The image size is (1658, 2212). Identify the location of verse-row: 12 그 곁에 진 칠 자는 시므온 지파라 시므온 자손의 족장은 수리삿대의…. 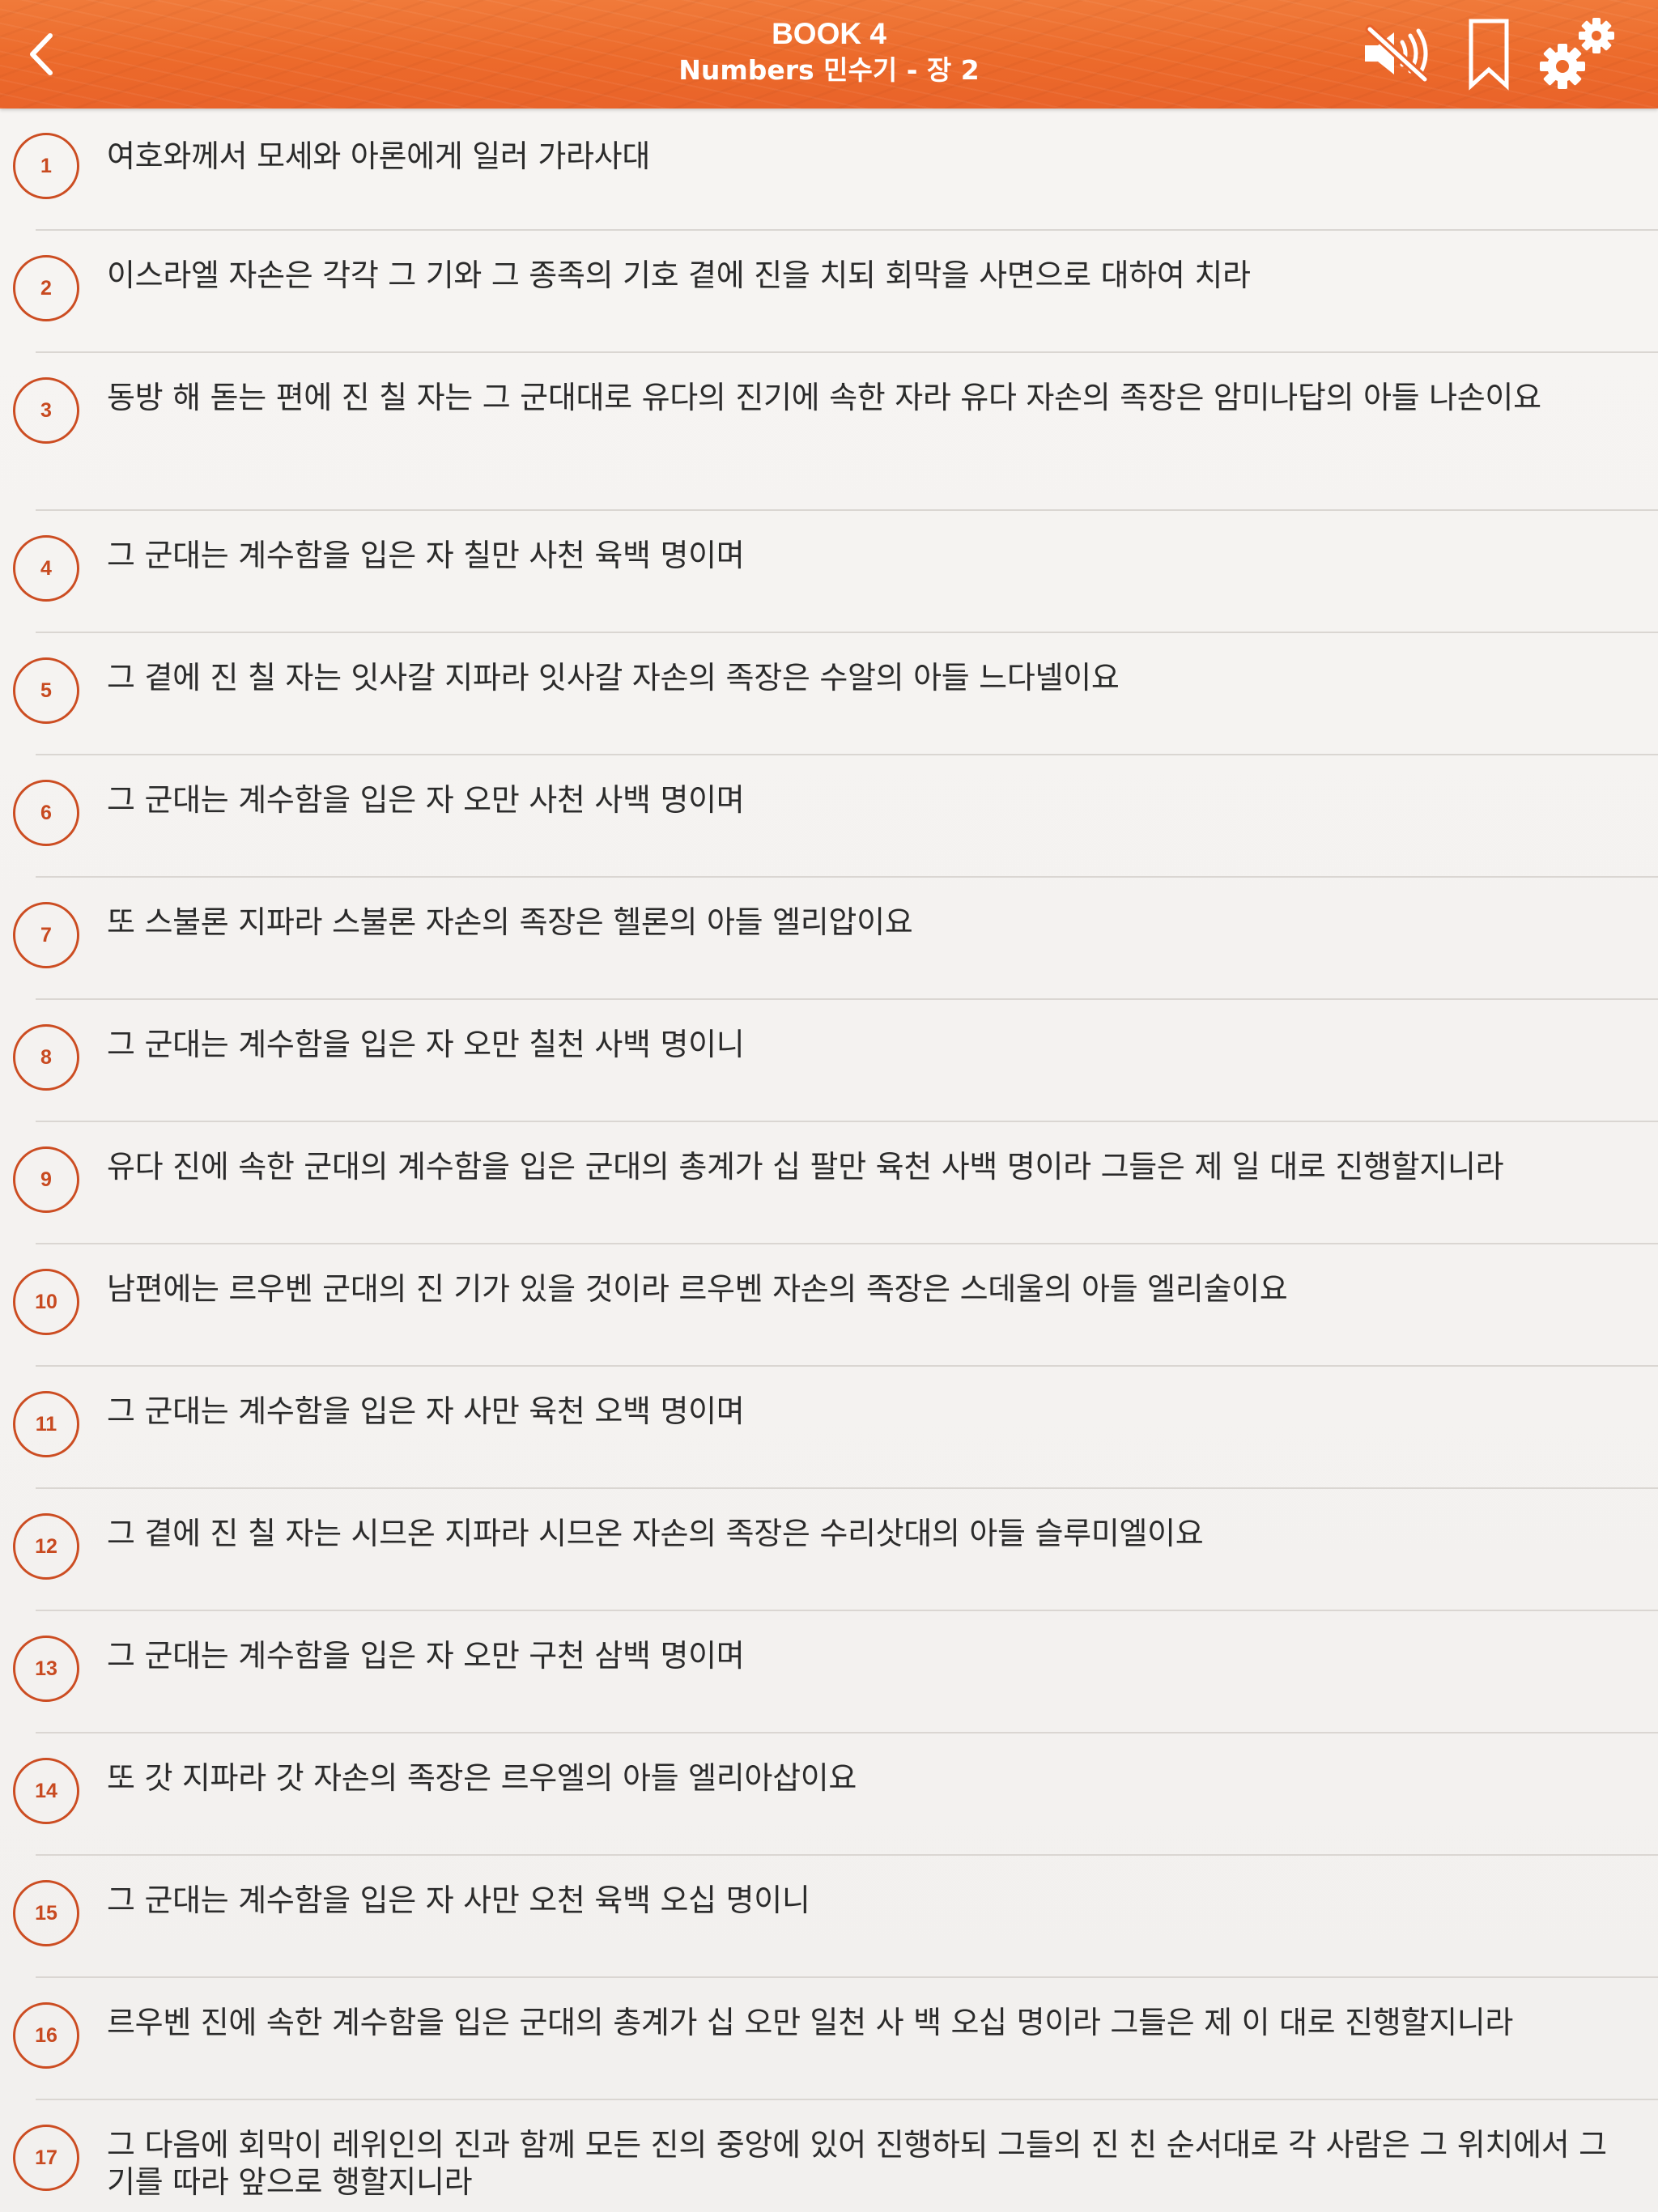
(829, 1550).